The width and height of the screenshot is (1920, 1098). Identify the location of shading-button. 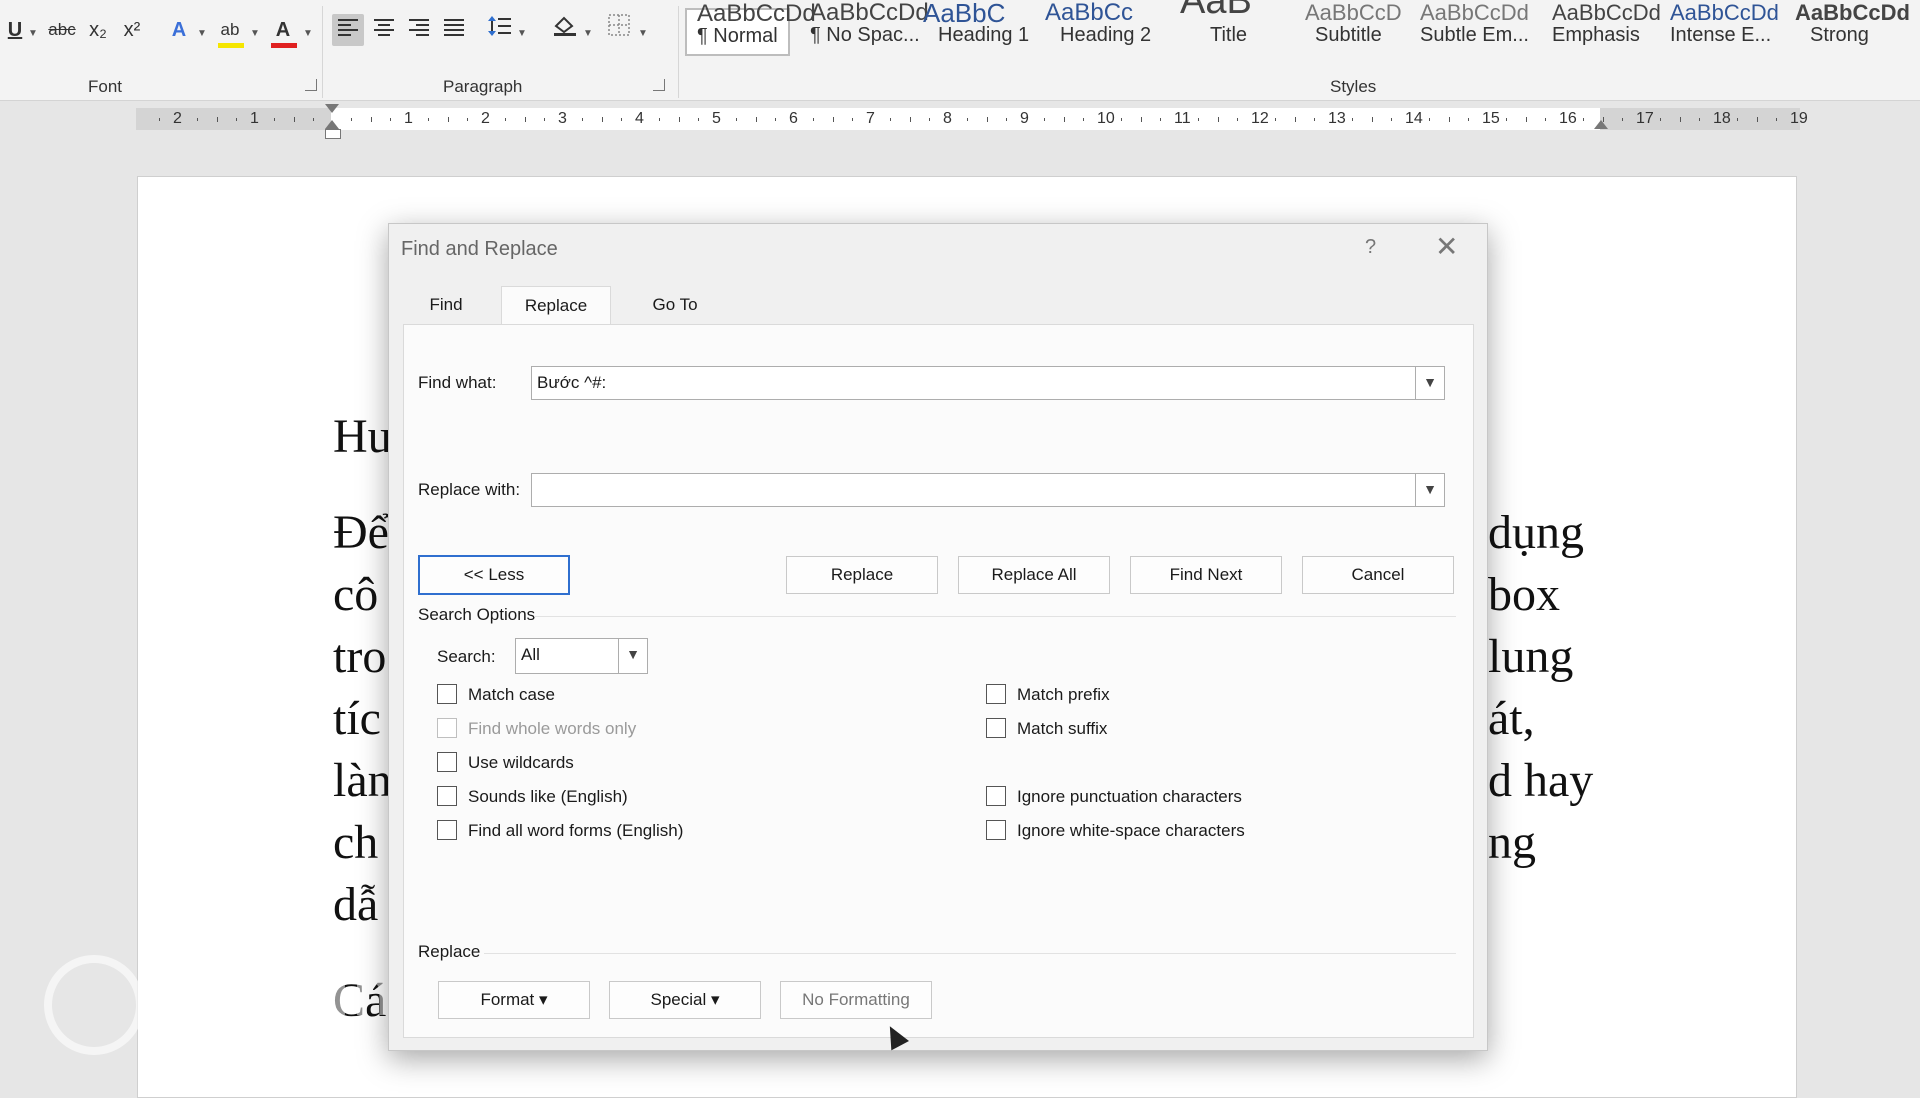
(565, 30).